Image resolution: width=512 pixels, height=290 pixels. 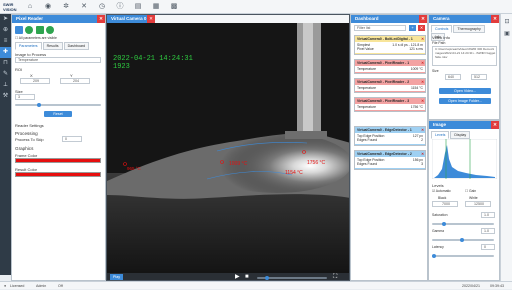 What do you see at coordinates (29, 30) in the screenshot?
I see `eye-icon` at bounding box center [29, 30].